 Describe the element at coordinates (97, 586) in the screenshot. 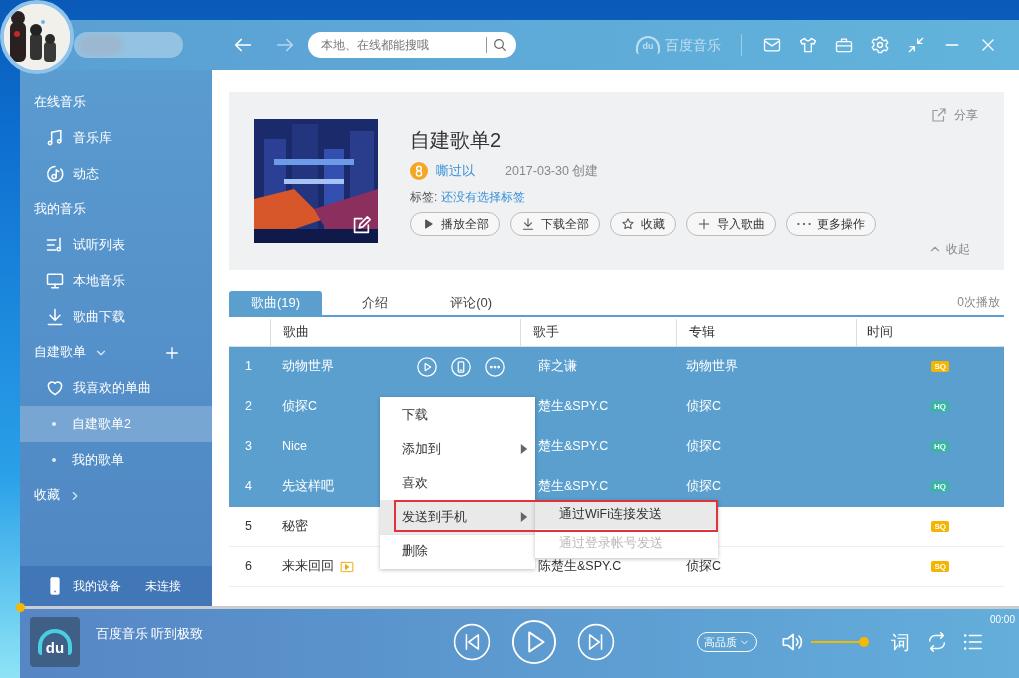

I see `device-label: 我的设备` at that location.